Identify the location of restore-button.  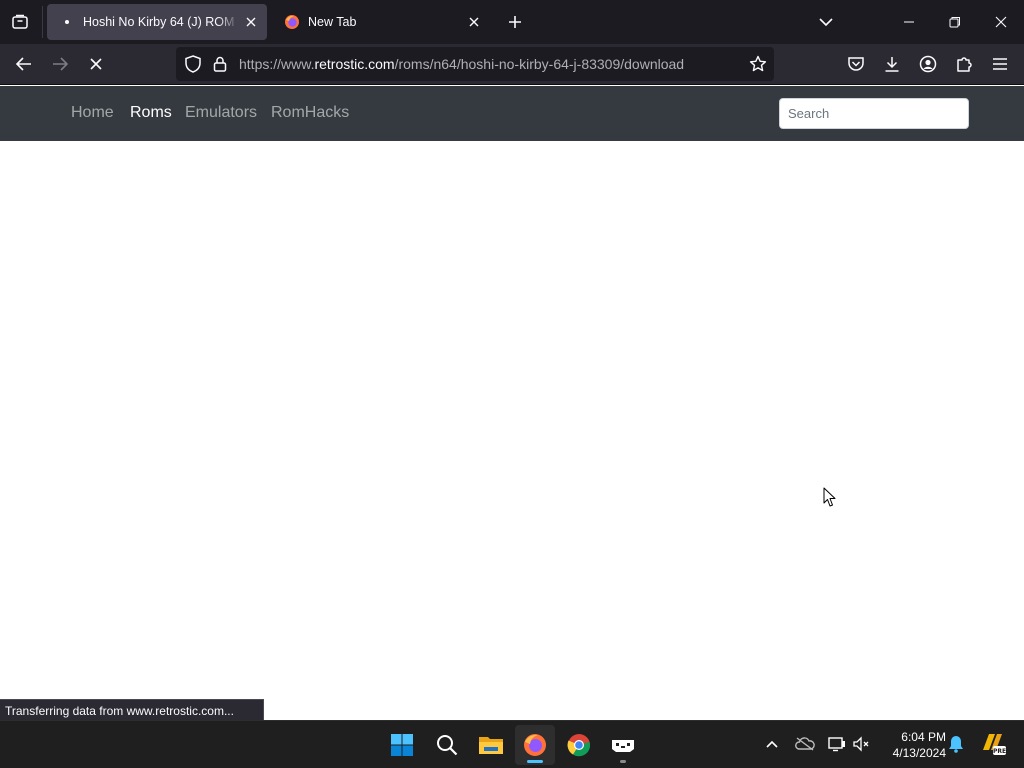
(955, 22).